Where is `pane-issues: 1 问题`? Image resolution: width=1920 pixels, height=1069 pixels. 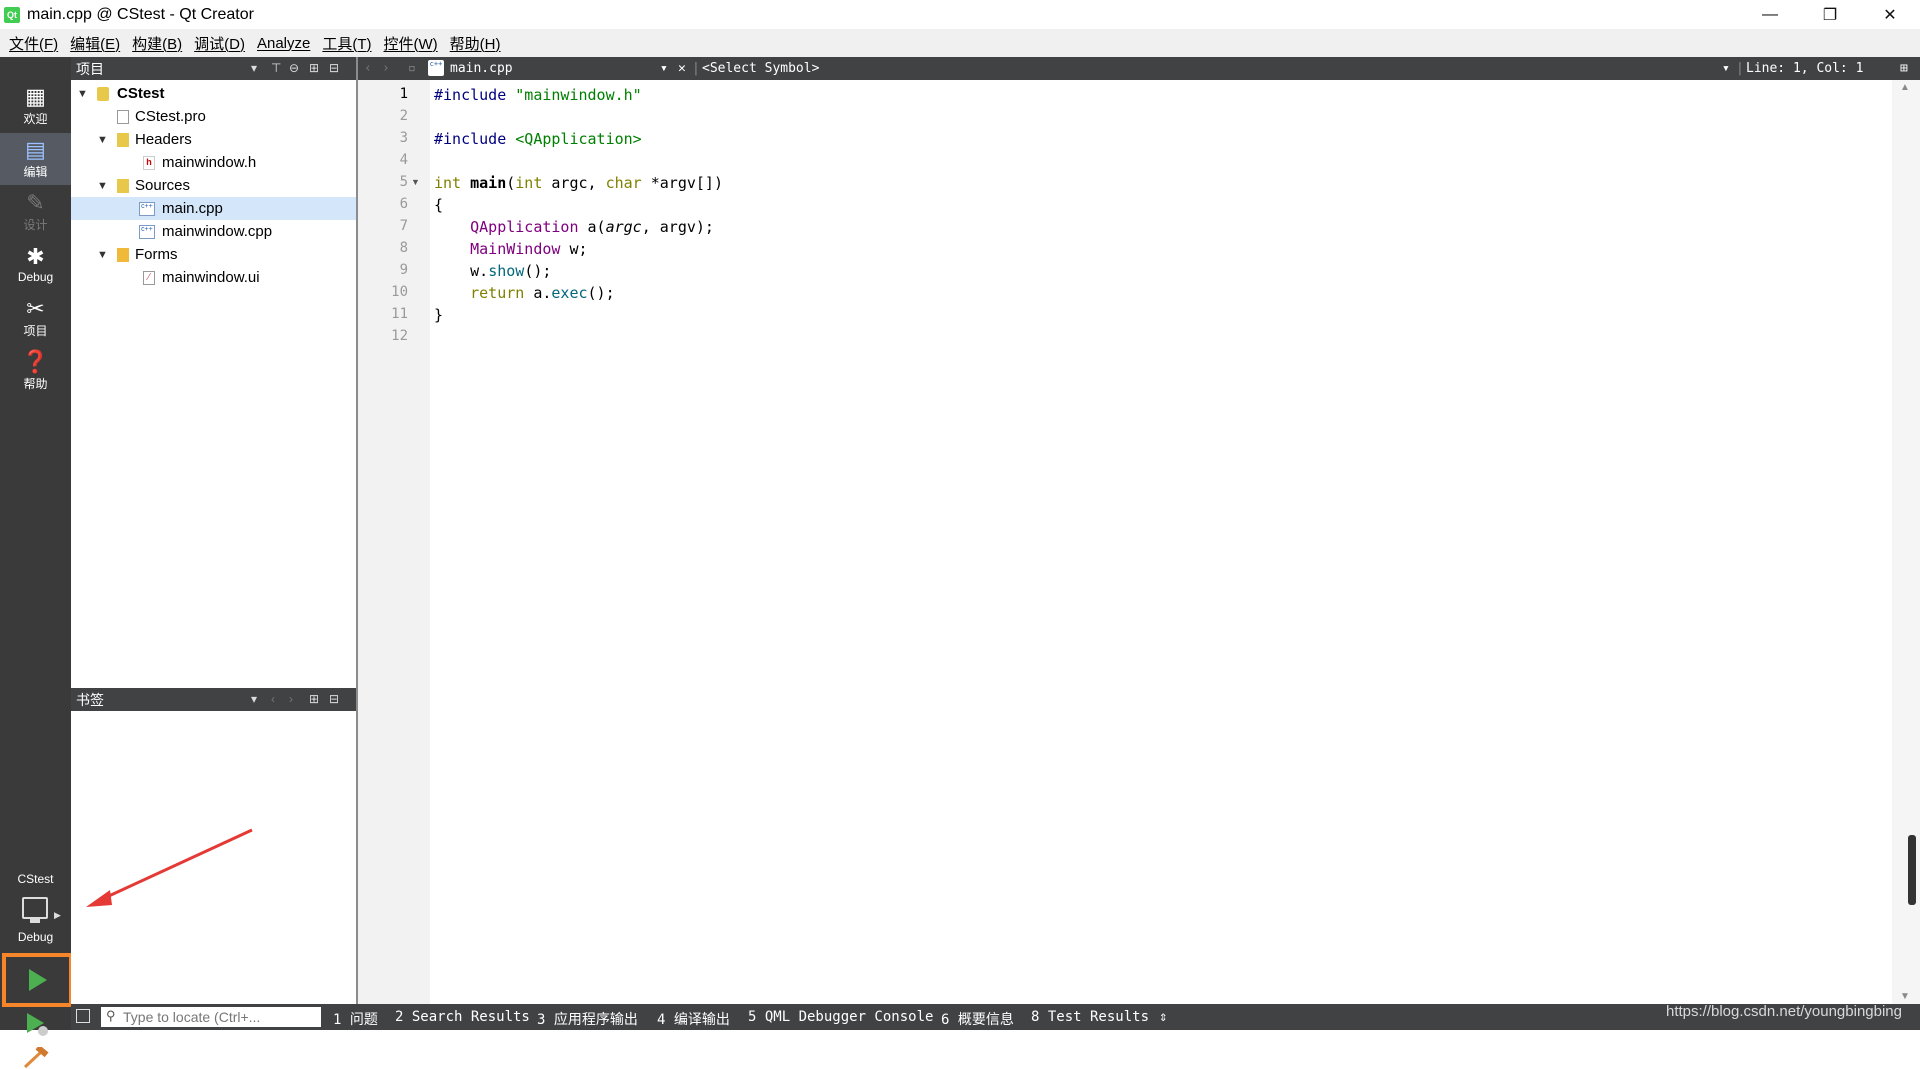
pane-issues: 1 问题 is located at coordinates (355, 1019).